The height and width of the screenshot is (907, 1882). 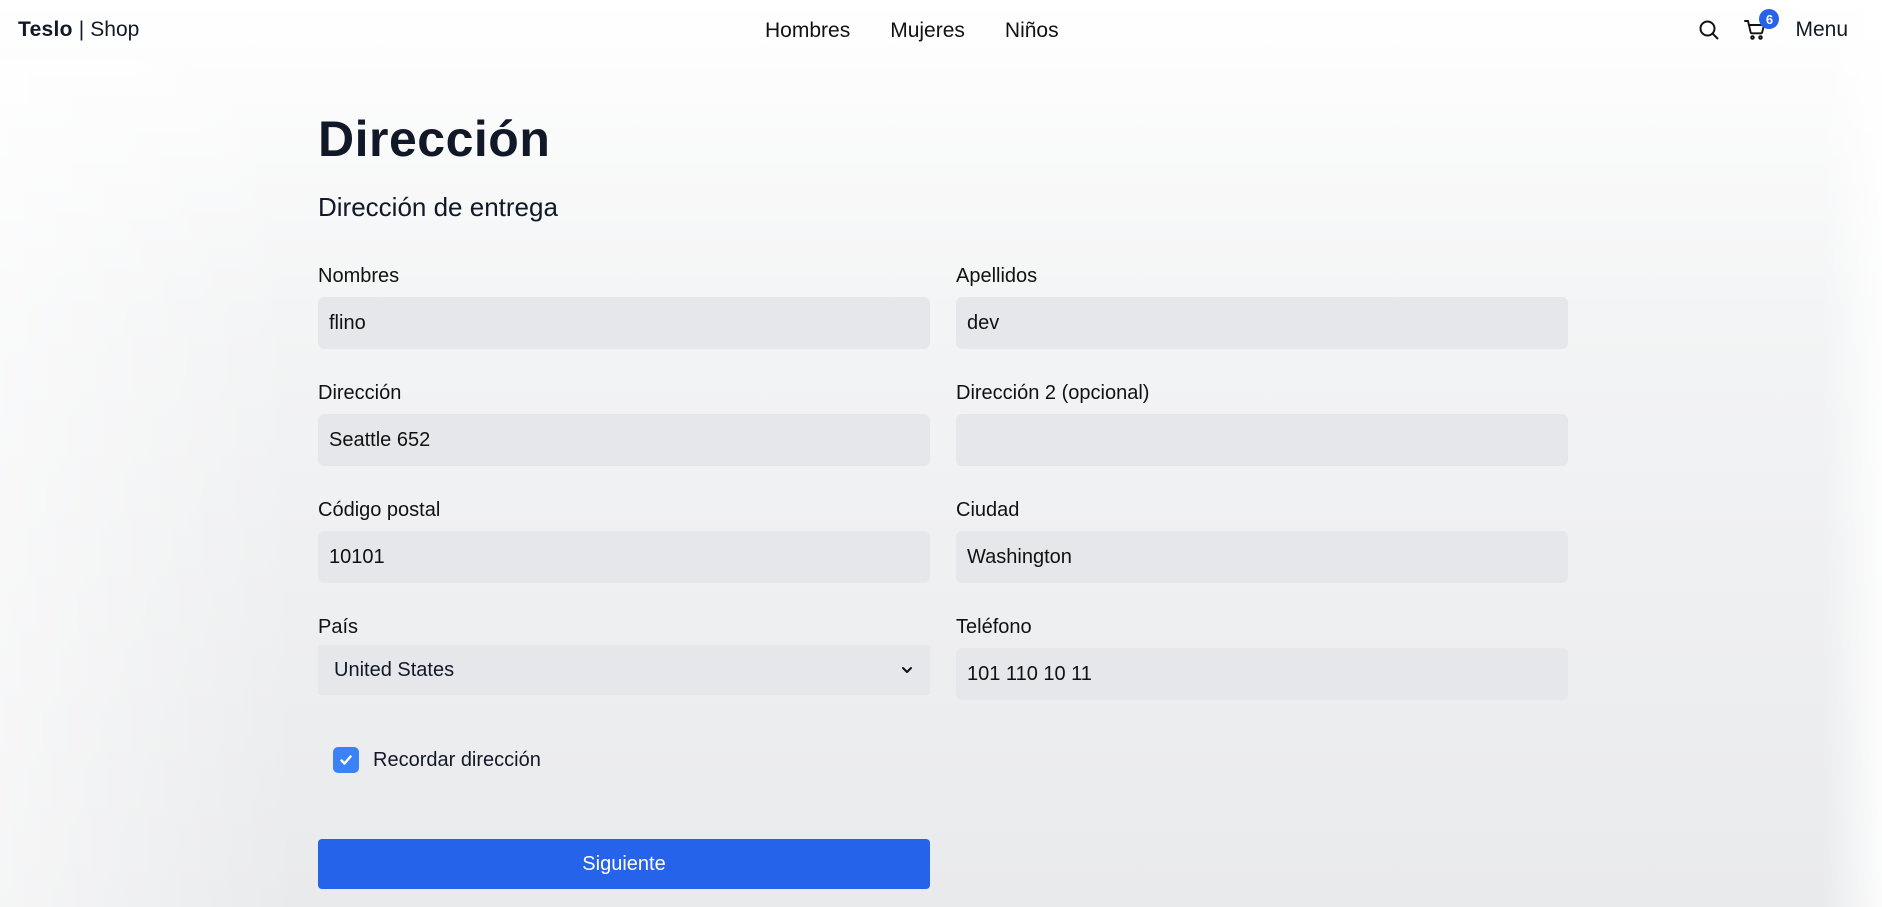 I want to click on phone-field: Teléfono, so click(x=1262, y=658).